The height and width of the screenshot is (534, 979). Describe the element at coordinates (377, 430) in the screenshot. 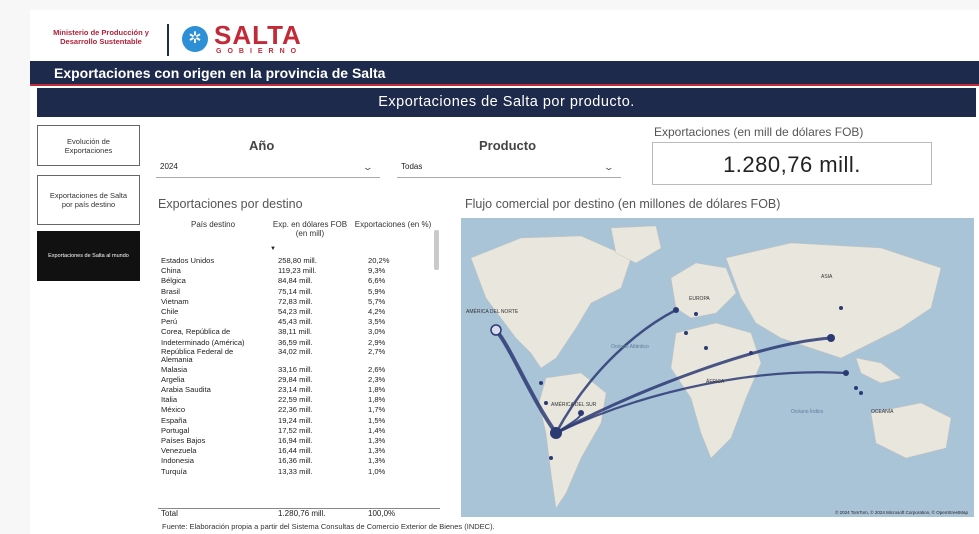

I see `cell-pct: 1,4%` at that location.